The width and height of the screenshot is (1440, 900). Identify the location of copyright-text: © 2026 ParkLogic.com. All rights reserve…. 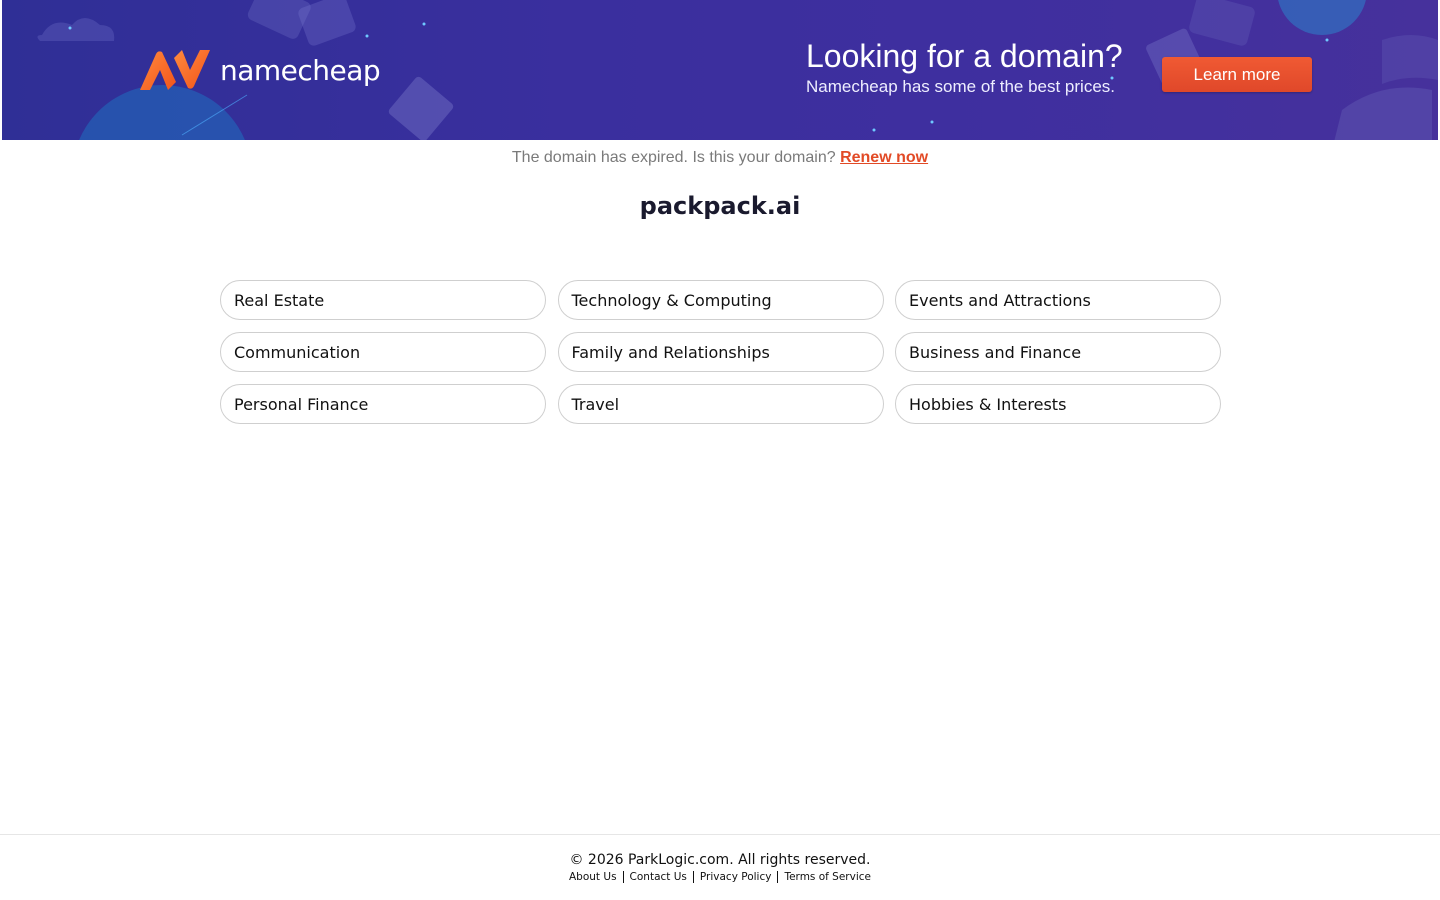
(720, 860).